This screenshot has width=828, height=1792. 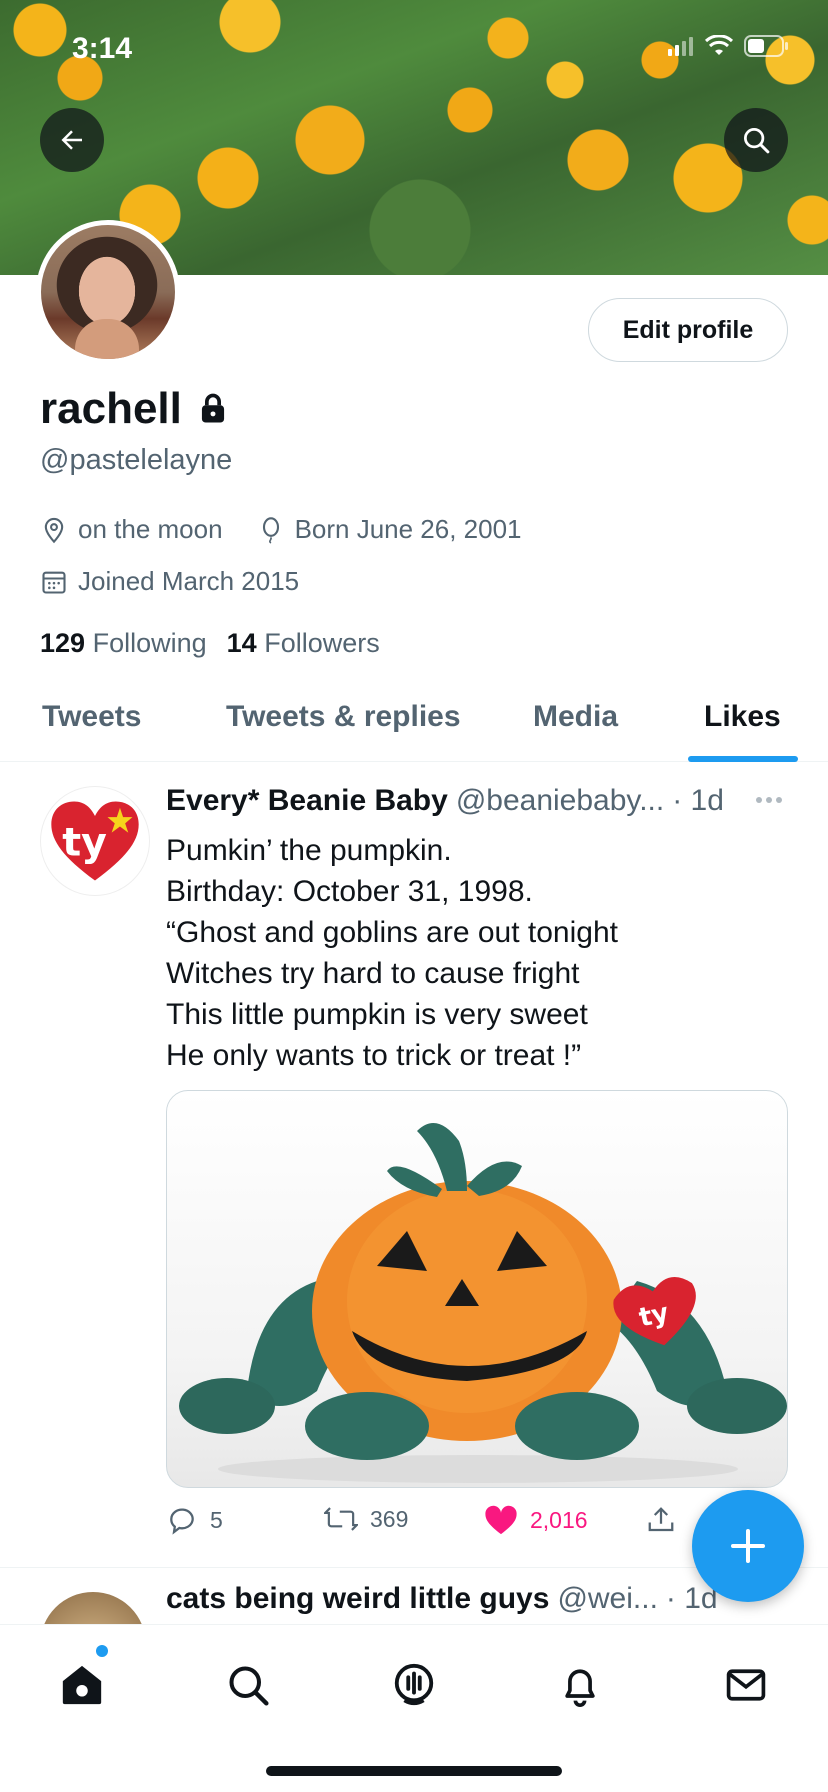 I want to click on tweet-text-line: This little pumpkin is very sweet, so click(x=377, y=1014).